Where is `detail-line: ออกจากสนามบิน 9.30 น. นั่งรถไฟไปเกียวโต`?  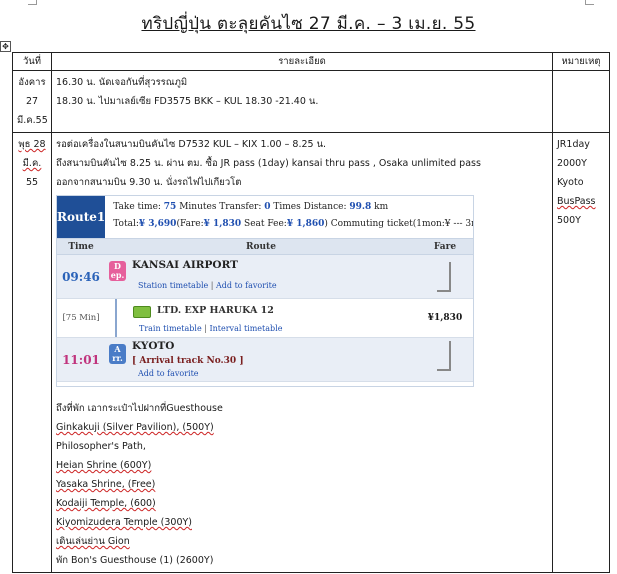 detail-line: ออกจากสนามบิน 9.30 น. นั่งรถไฟไปเกียวโต is located at coordinates (149, 182).